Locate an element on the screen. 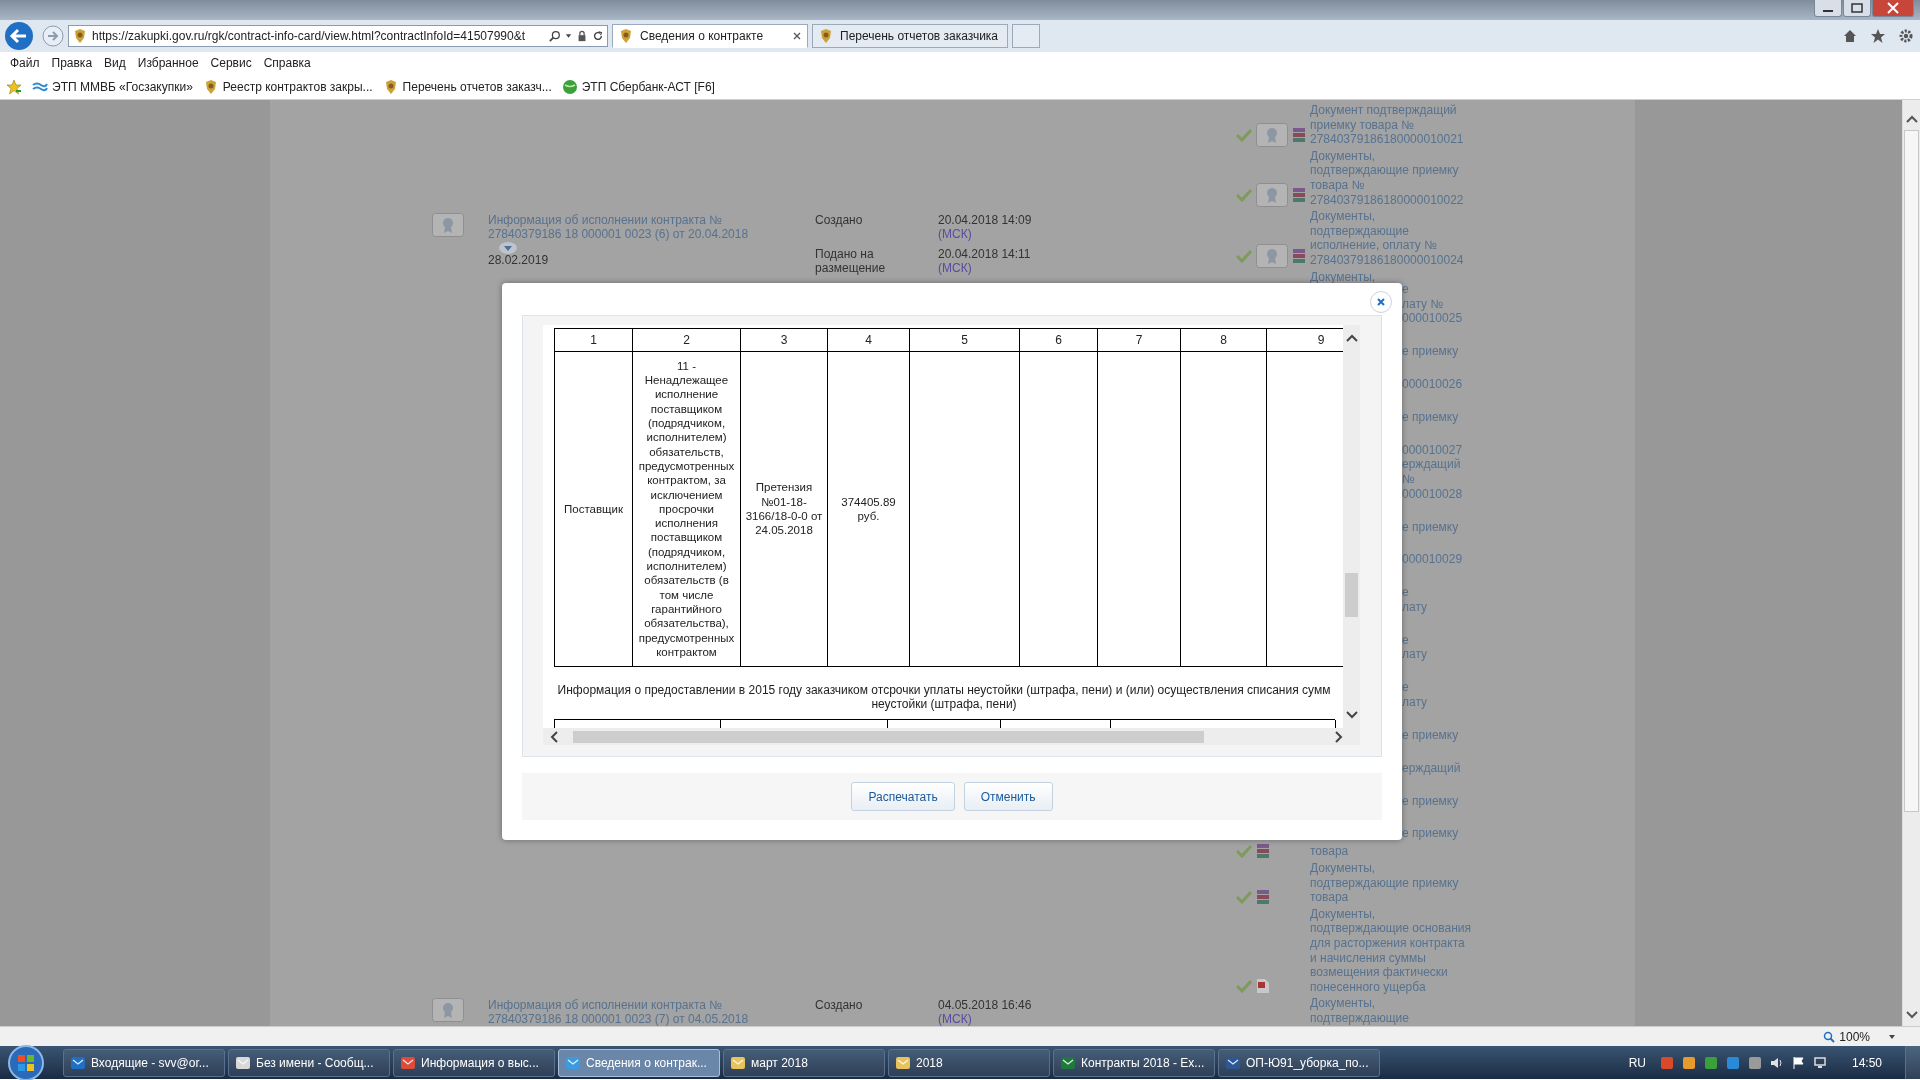  menu-item: Сервис is located at coordinates (231, 63).